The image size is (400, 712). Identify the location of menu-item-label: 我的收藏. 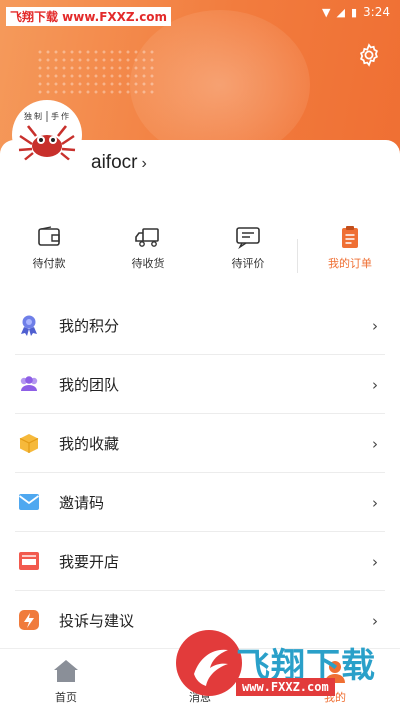
(89, 444).